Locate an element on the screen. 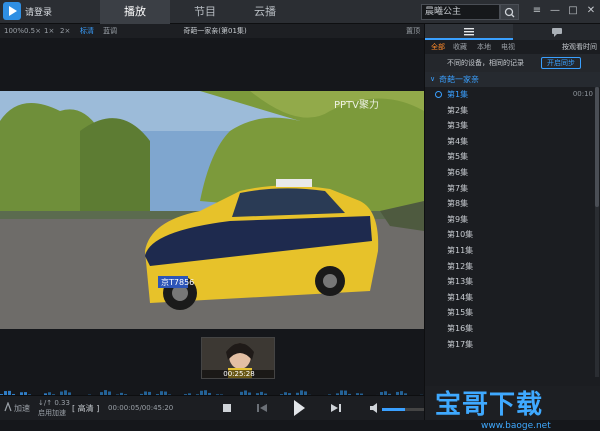 Image resolution: width=600 pixels, height=431 pixels. mode-standard: 标清 is located at coordinates (87, 31).